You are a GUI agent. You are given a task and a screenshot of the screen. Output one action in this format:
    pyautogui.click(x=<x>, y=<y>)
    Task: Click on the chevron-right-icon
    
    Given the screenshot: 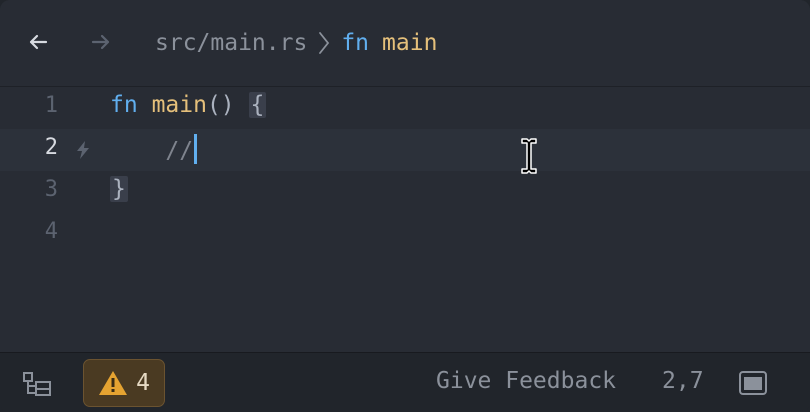 What is the action you would take?
    pyautogui.click(x=324, y=43)
    